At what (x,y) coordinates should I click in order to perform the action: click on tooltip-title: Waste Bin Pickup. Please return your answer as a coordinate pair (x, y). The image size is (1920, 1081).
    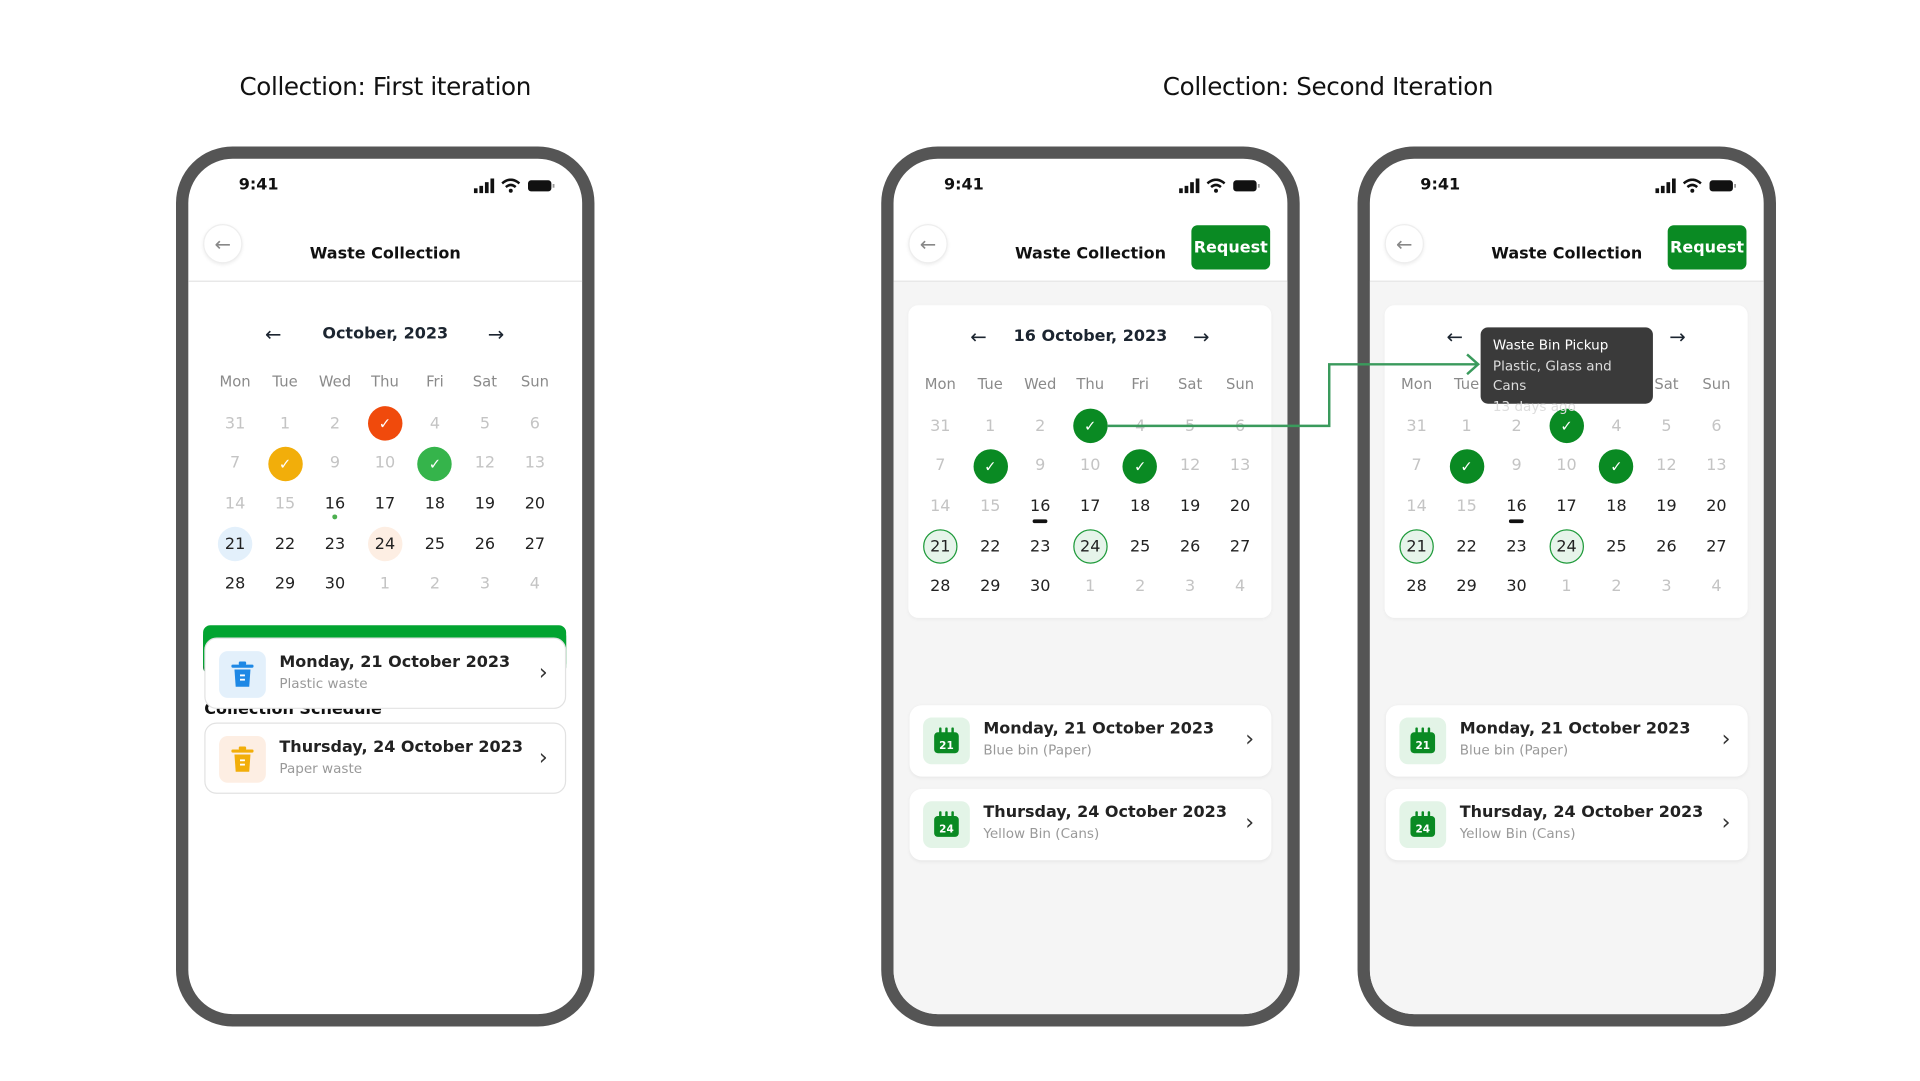
    Looking at the image, I should click on (1550, 345).